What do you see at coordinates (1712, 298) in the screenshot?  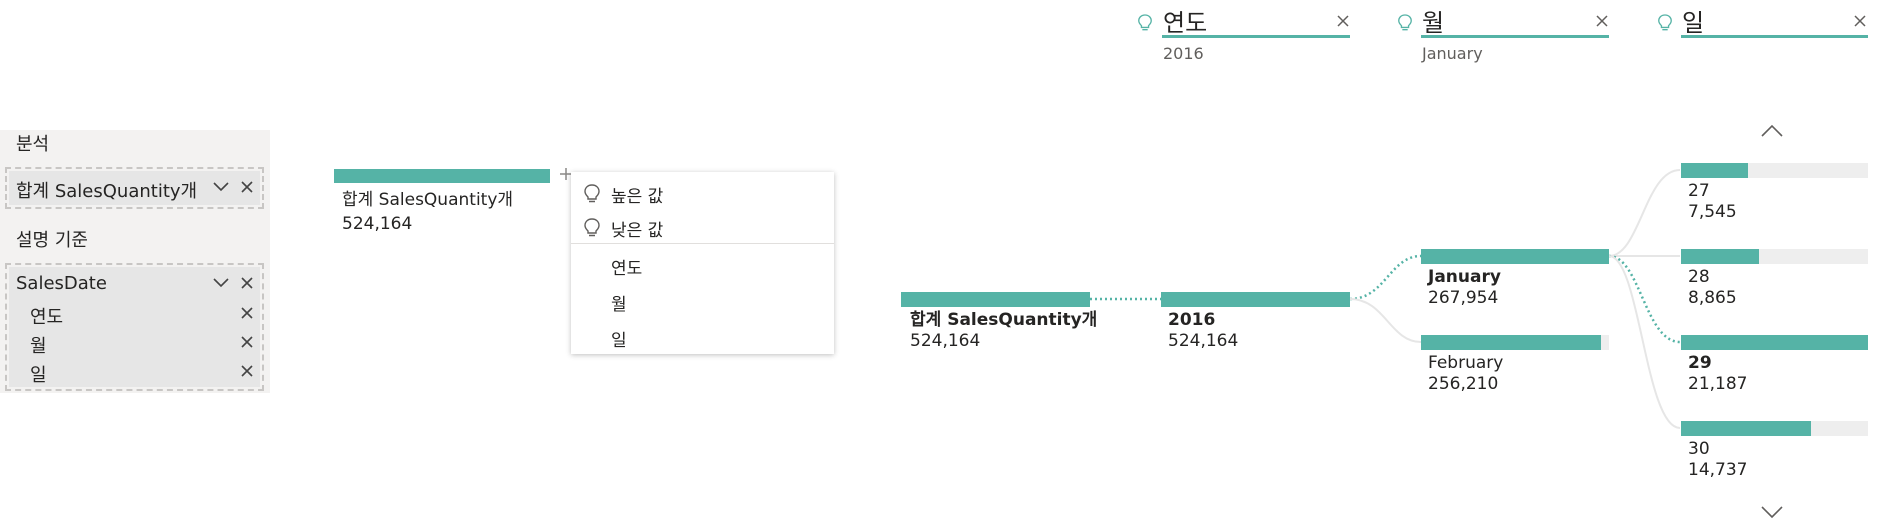 I see `day-node-value: 8,865` at bounding box center [1712, 298].